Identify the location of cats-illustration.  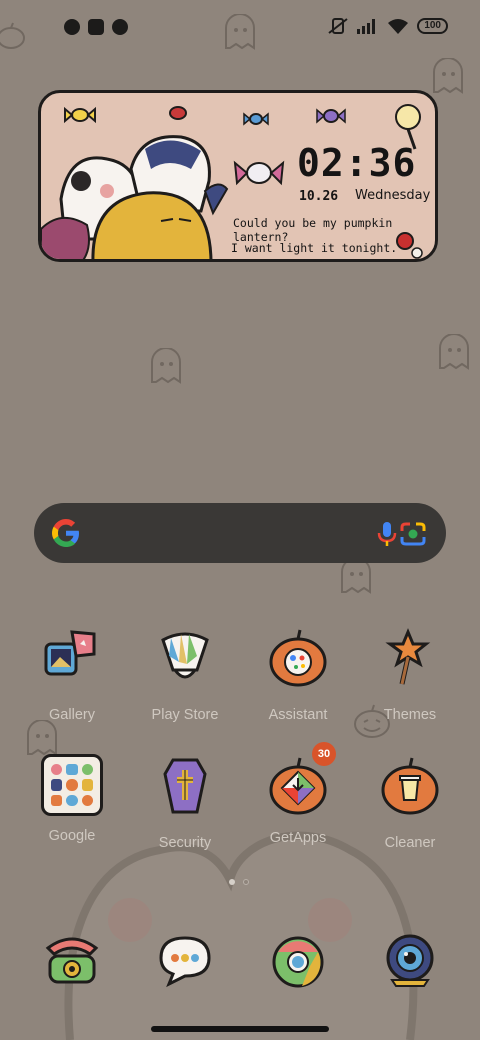
(135, 197).